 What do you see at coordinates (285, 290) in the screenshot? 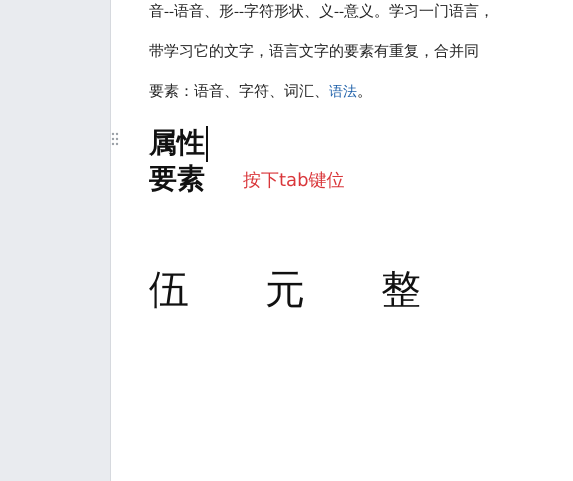
I see `amount-character: 元` at bounding box center [285, 290].